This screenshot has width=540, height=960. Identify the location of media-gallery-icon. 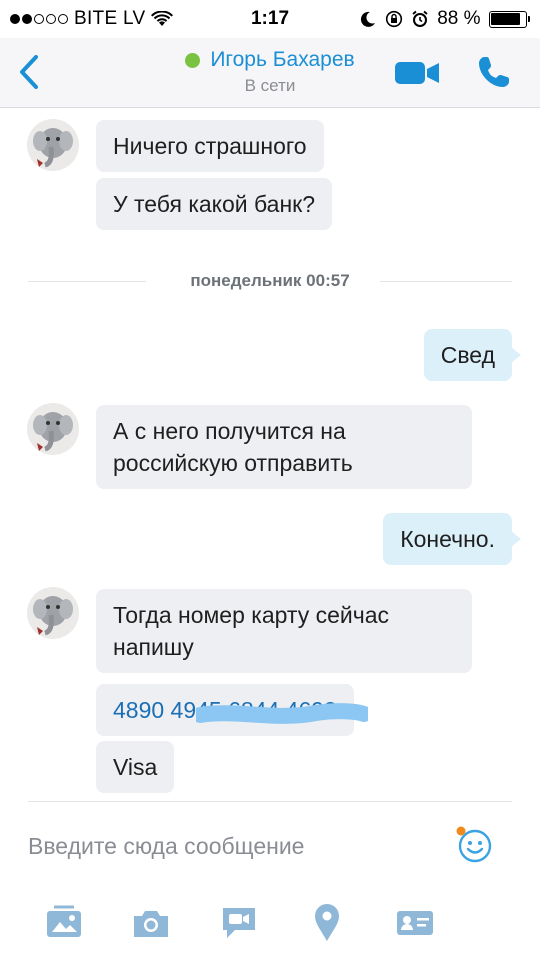
(64, 921).